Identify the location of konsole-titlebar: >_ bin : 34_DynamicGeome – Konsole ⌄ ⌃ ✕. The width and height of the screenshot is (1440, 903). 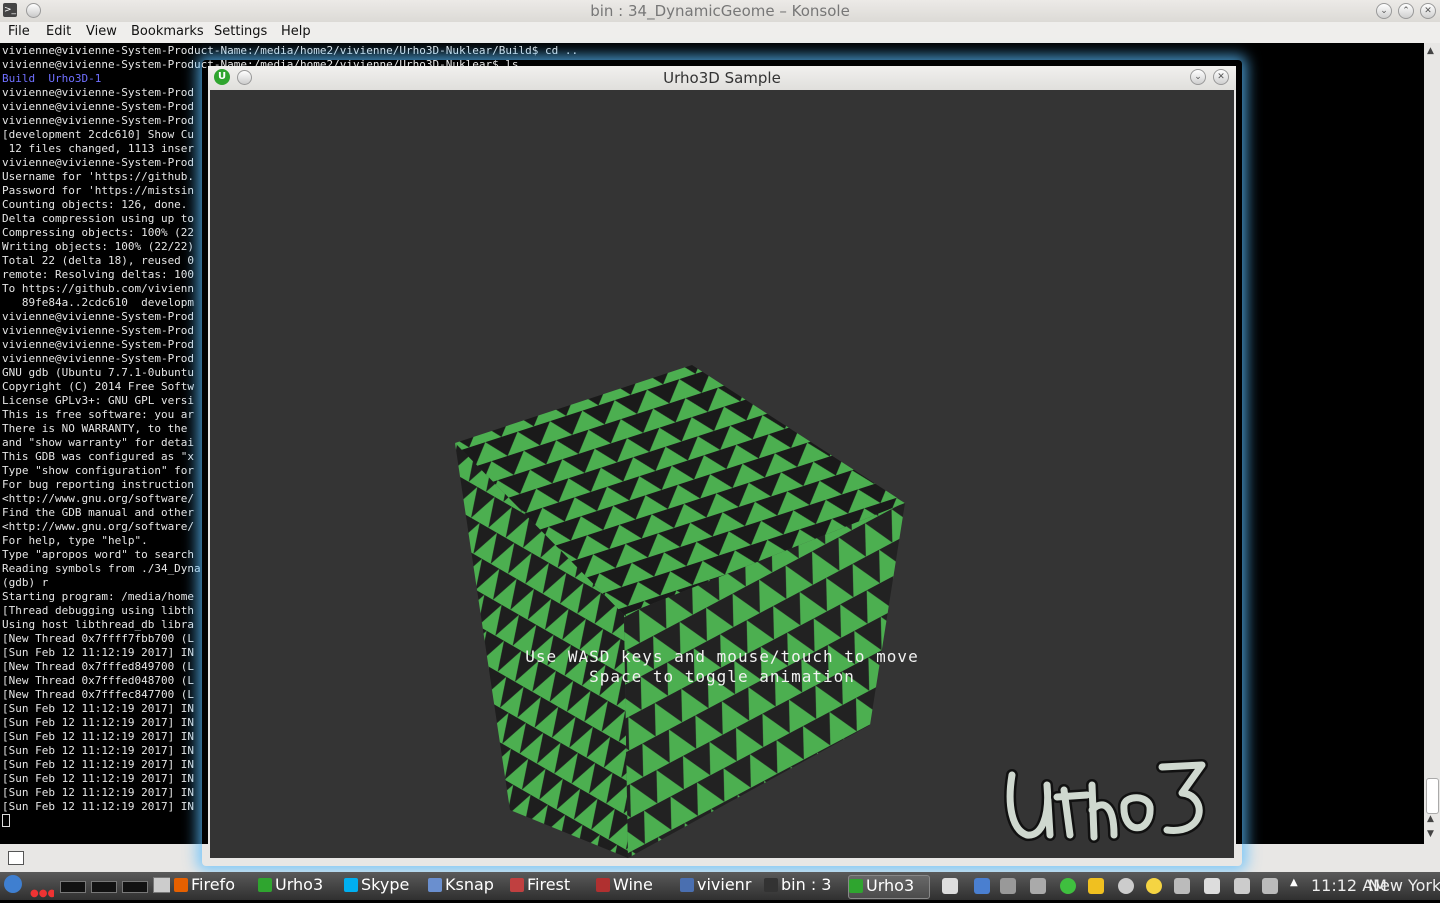
(720, 11).